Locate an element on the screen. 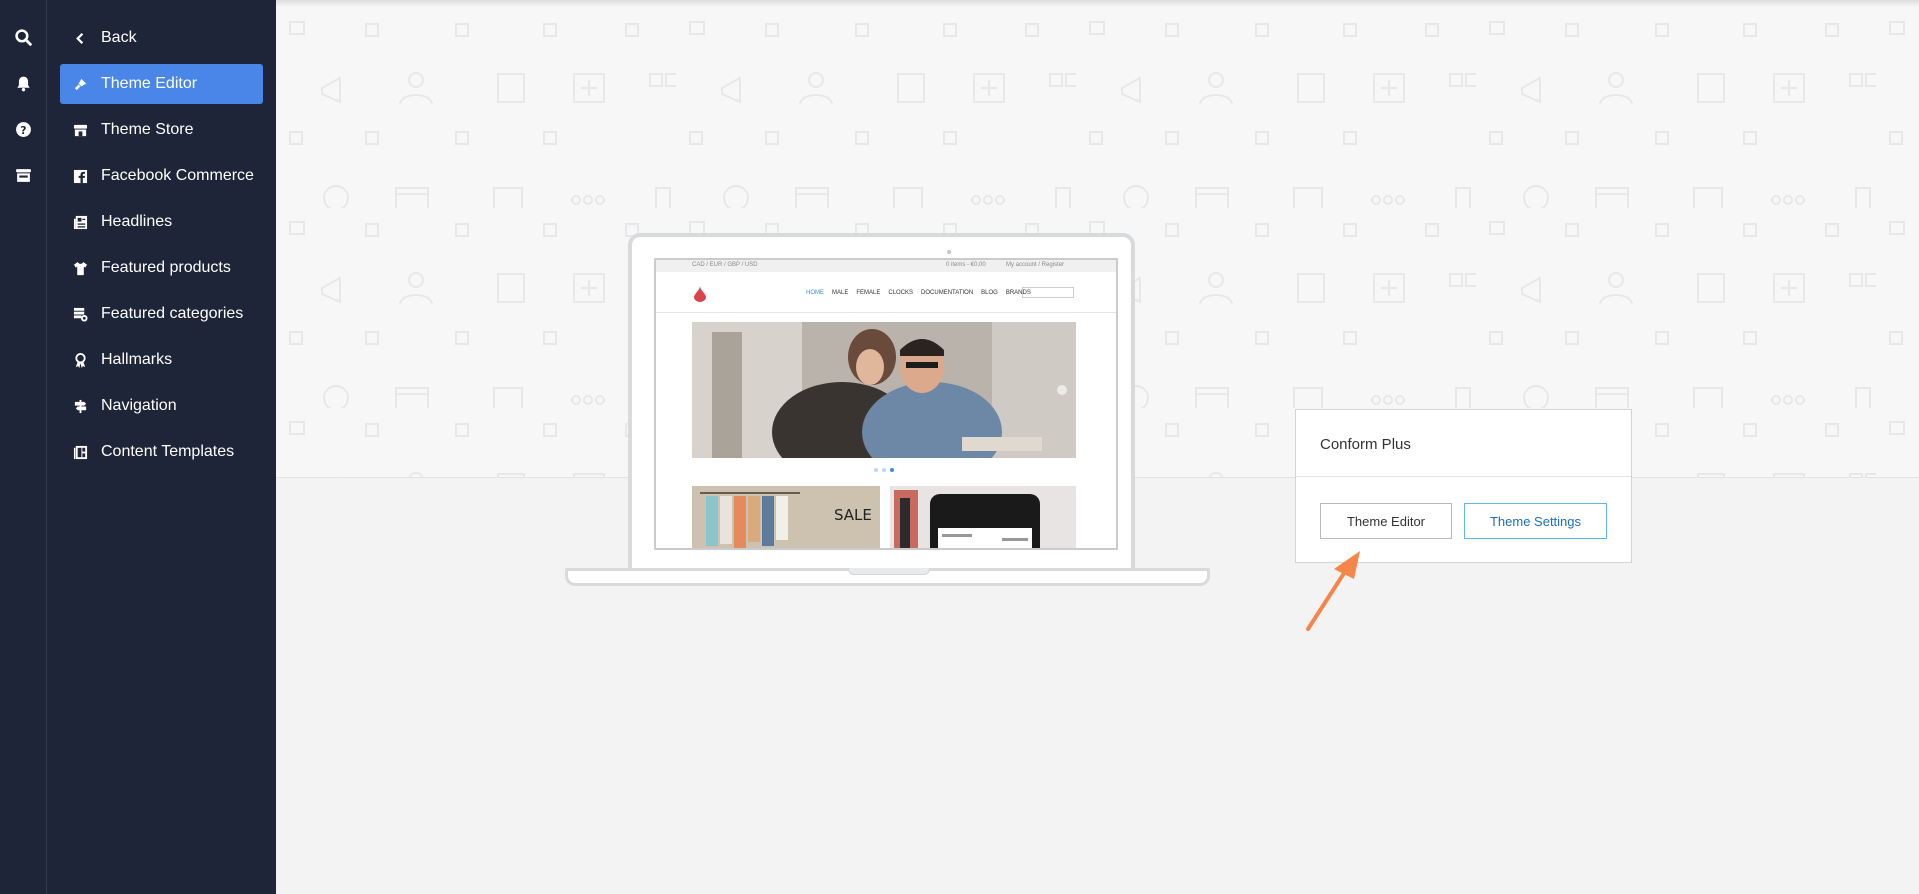 The height and width of the screenshot is (894, 1919). award-icon is located at coordinates (80, 360).